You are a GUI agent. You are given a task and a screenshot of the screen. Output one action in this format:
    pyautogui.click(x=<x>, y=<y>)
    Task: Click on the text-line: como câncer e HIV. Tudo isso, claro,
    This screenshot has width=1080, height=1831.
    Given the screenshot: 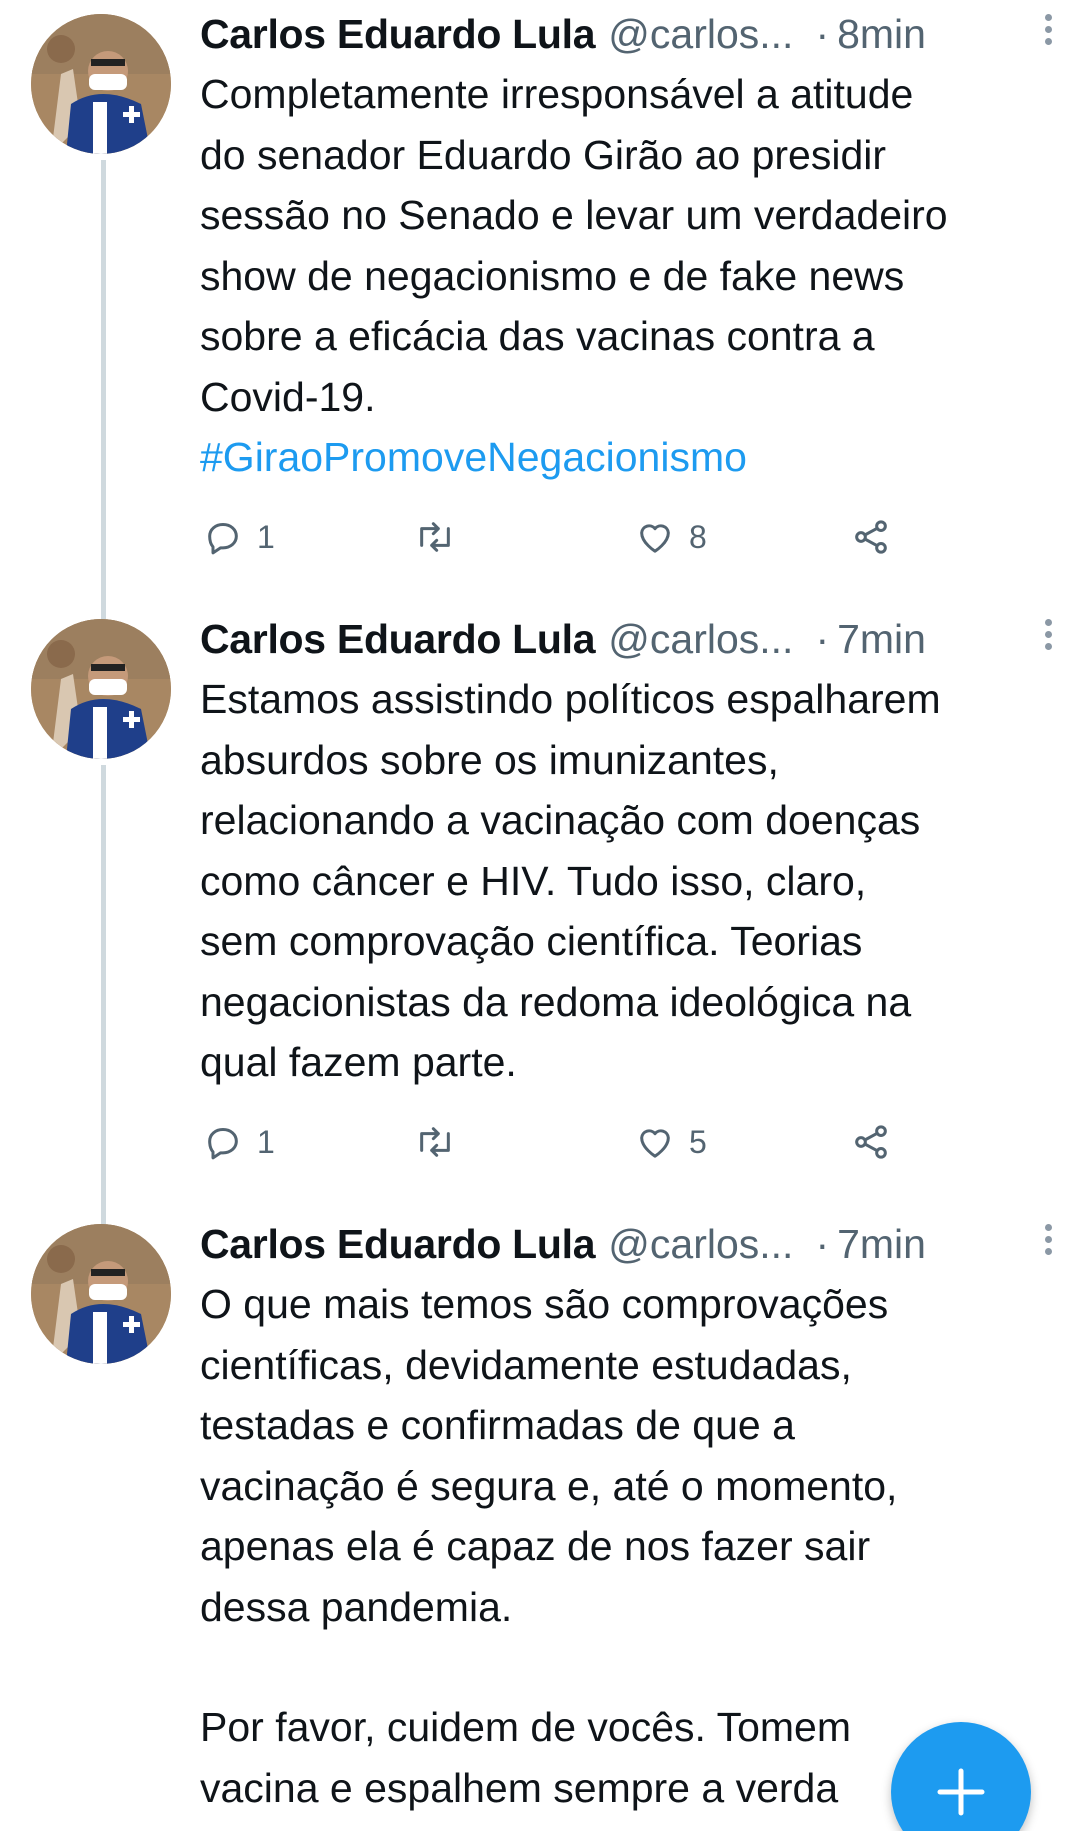 What is the action you would take?
    pyautogui.click(x=533, y=880)
    